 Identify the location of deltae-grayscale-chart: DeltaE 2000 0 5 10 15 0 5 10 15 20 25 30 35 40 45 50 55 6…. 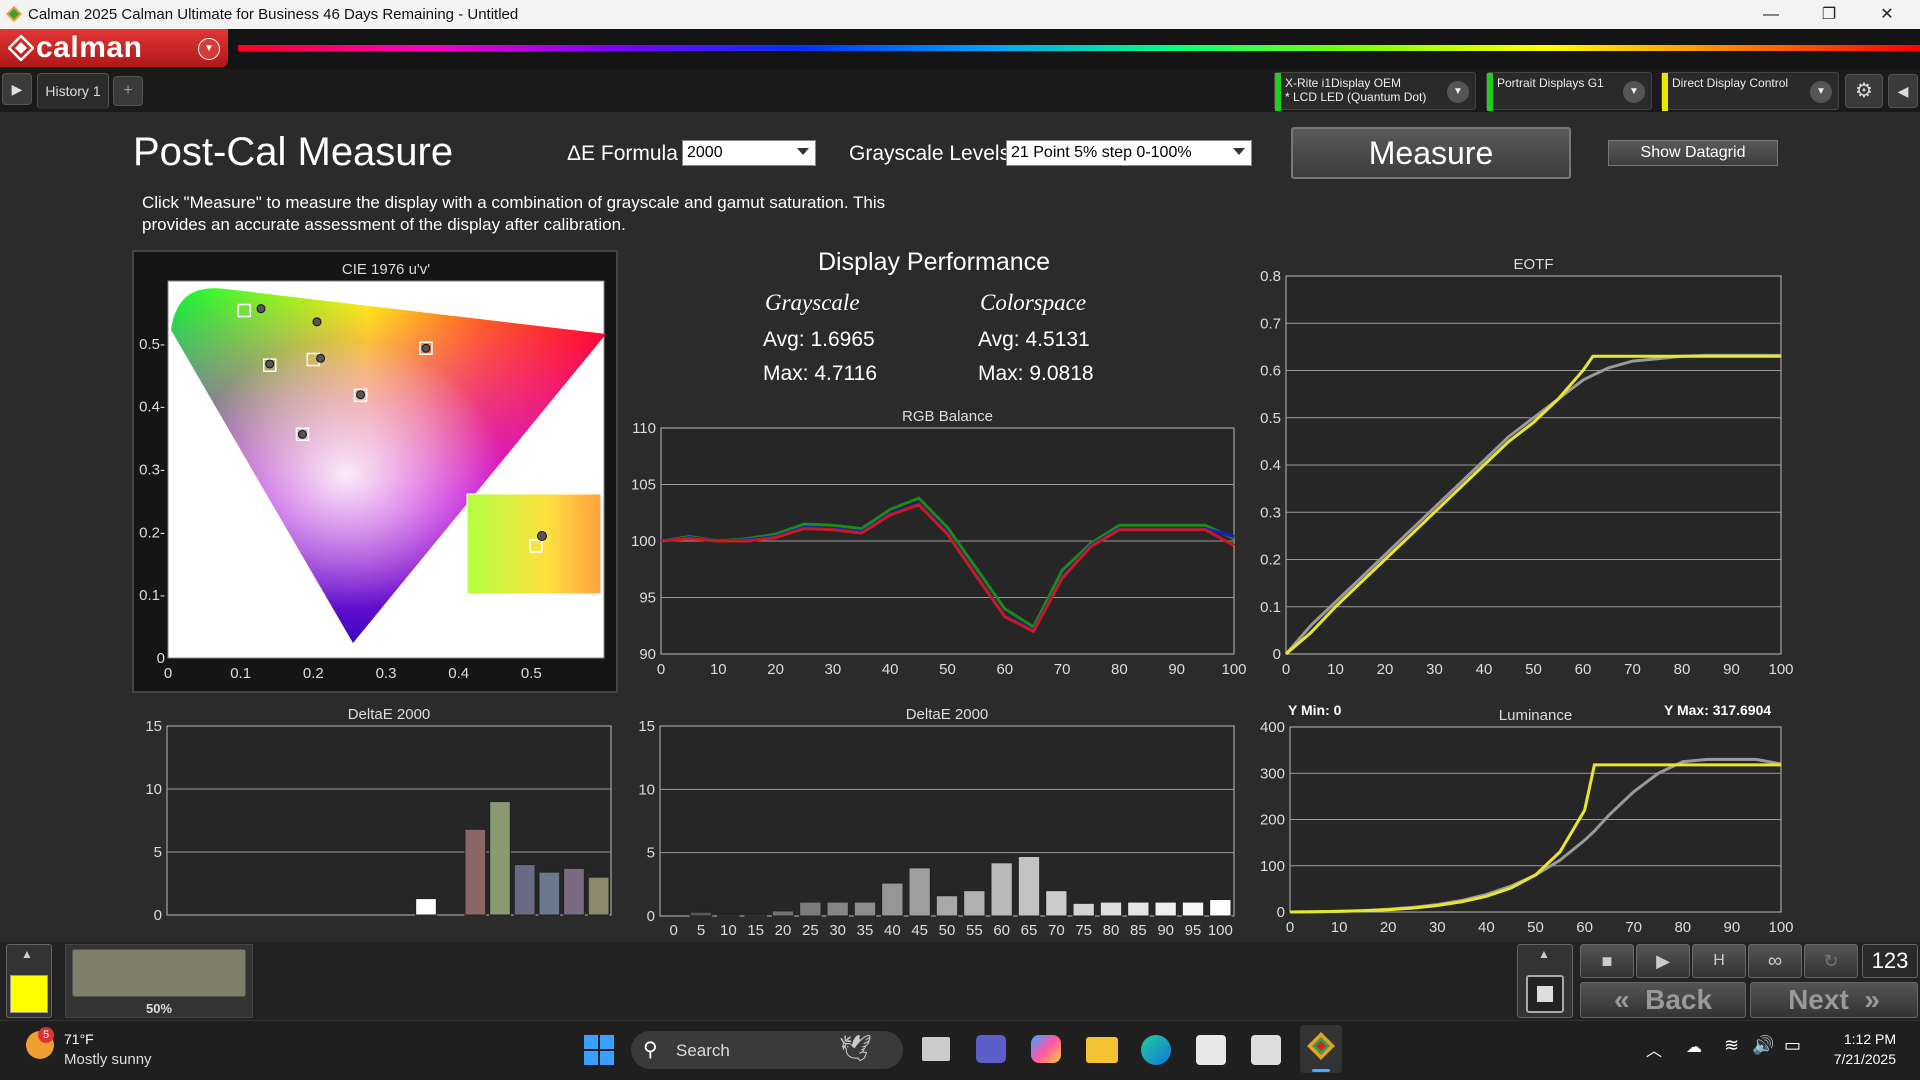
(936, 822).